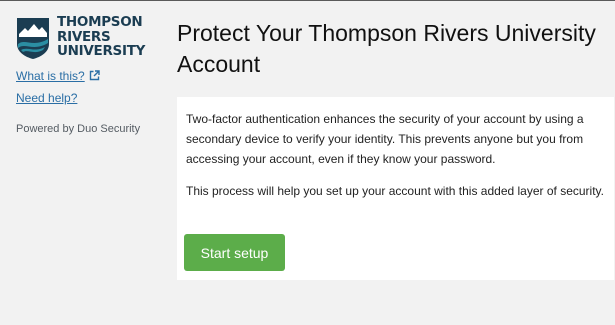  Describe the element at coordinates (101, 51) in the screenshot. I see `logo-line-university: UNIVERSITY` at that location.